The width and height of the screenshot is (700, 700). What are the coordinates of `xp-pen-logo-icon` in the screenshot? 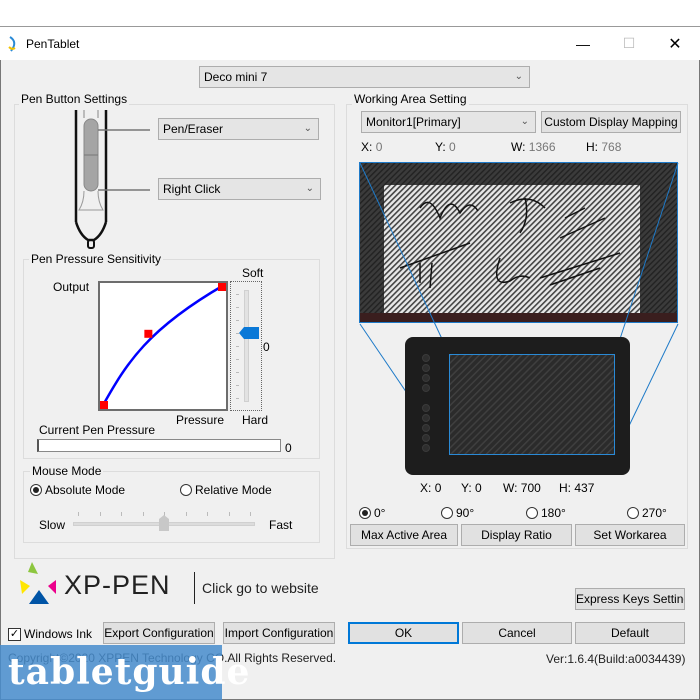 It's located at (40, 583).